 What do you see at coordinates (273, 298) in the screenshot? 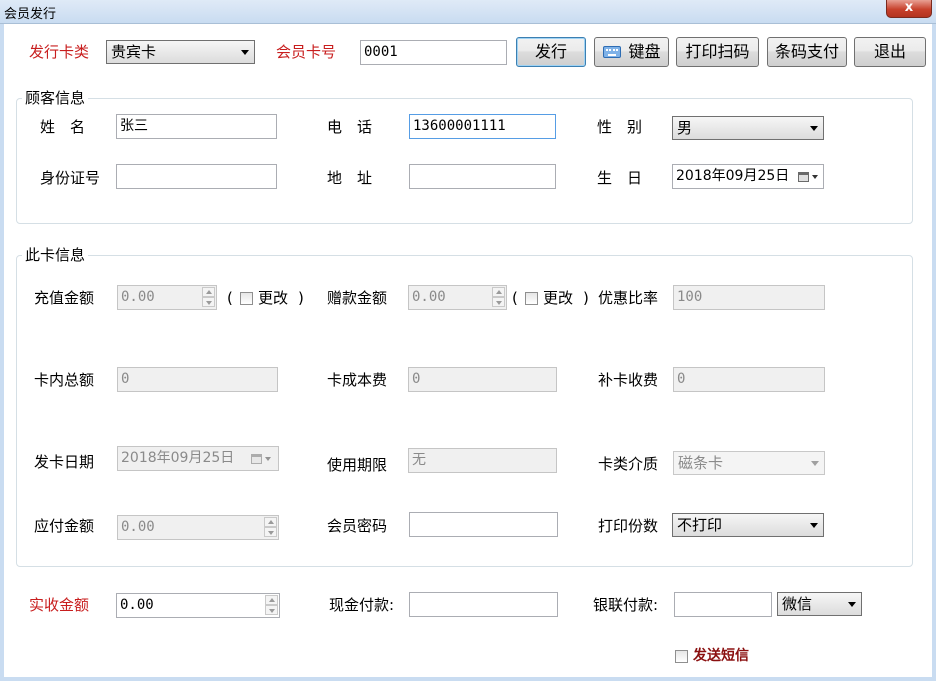
I see `recharge-change-label: 更改` at bounding box center [273, 298].